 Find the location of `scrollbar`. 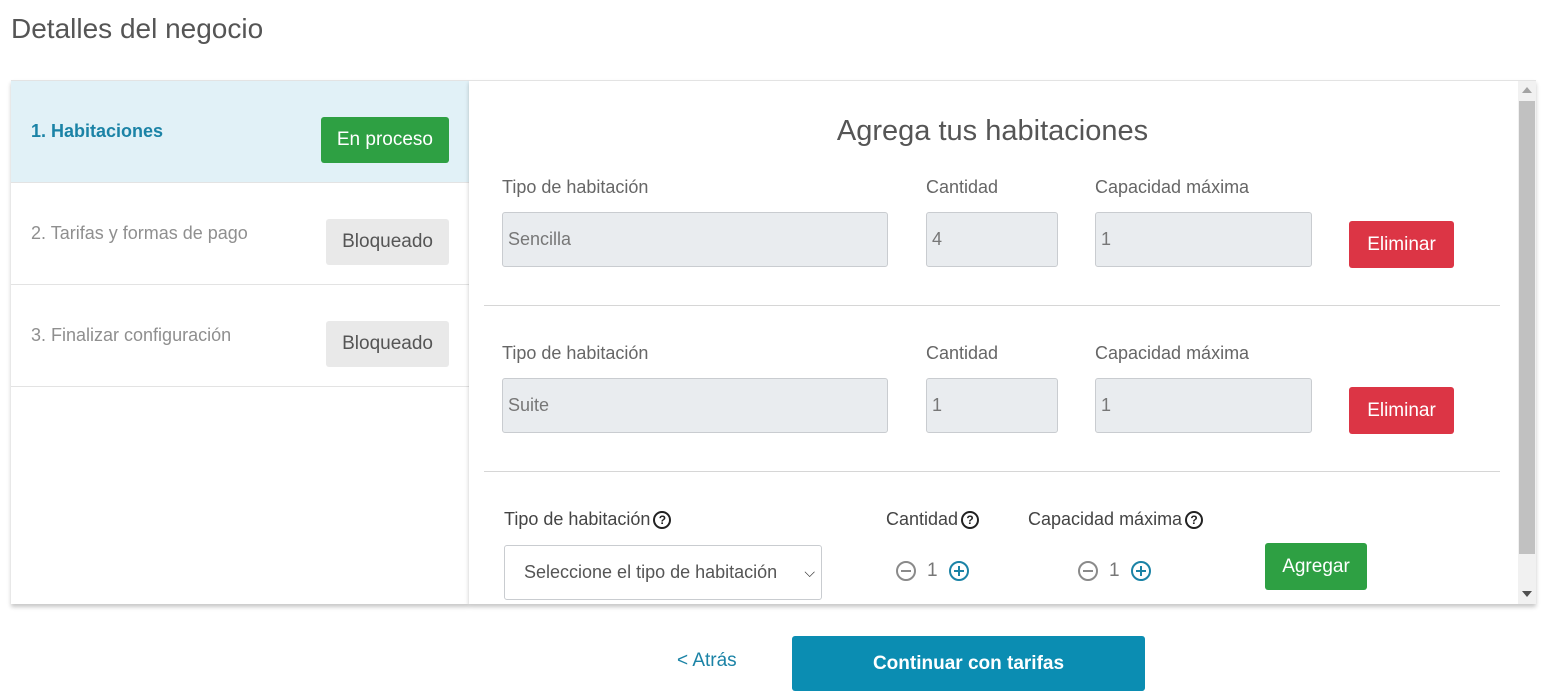

scrollbar is located at coordinates (1527, 342).